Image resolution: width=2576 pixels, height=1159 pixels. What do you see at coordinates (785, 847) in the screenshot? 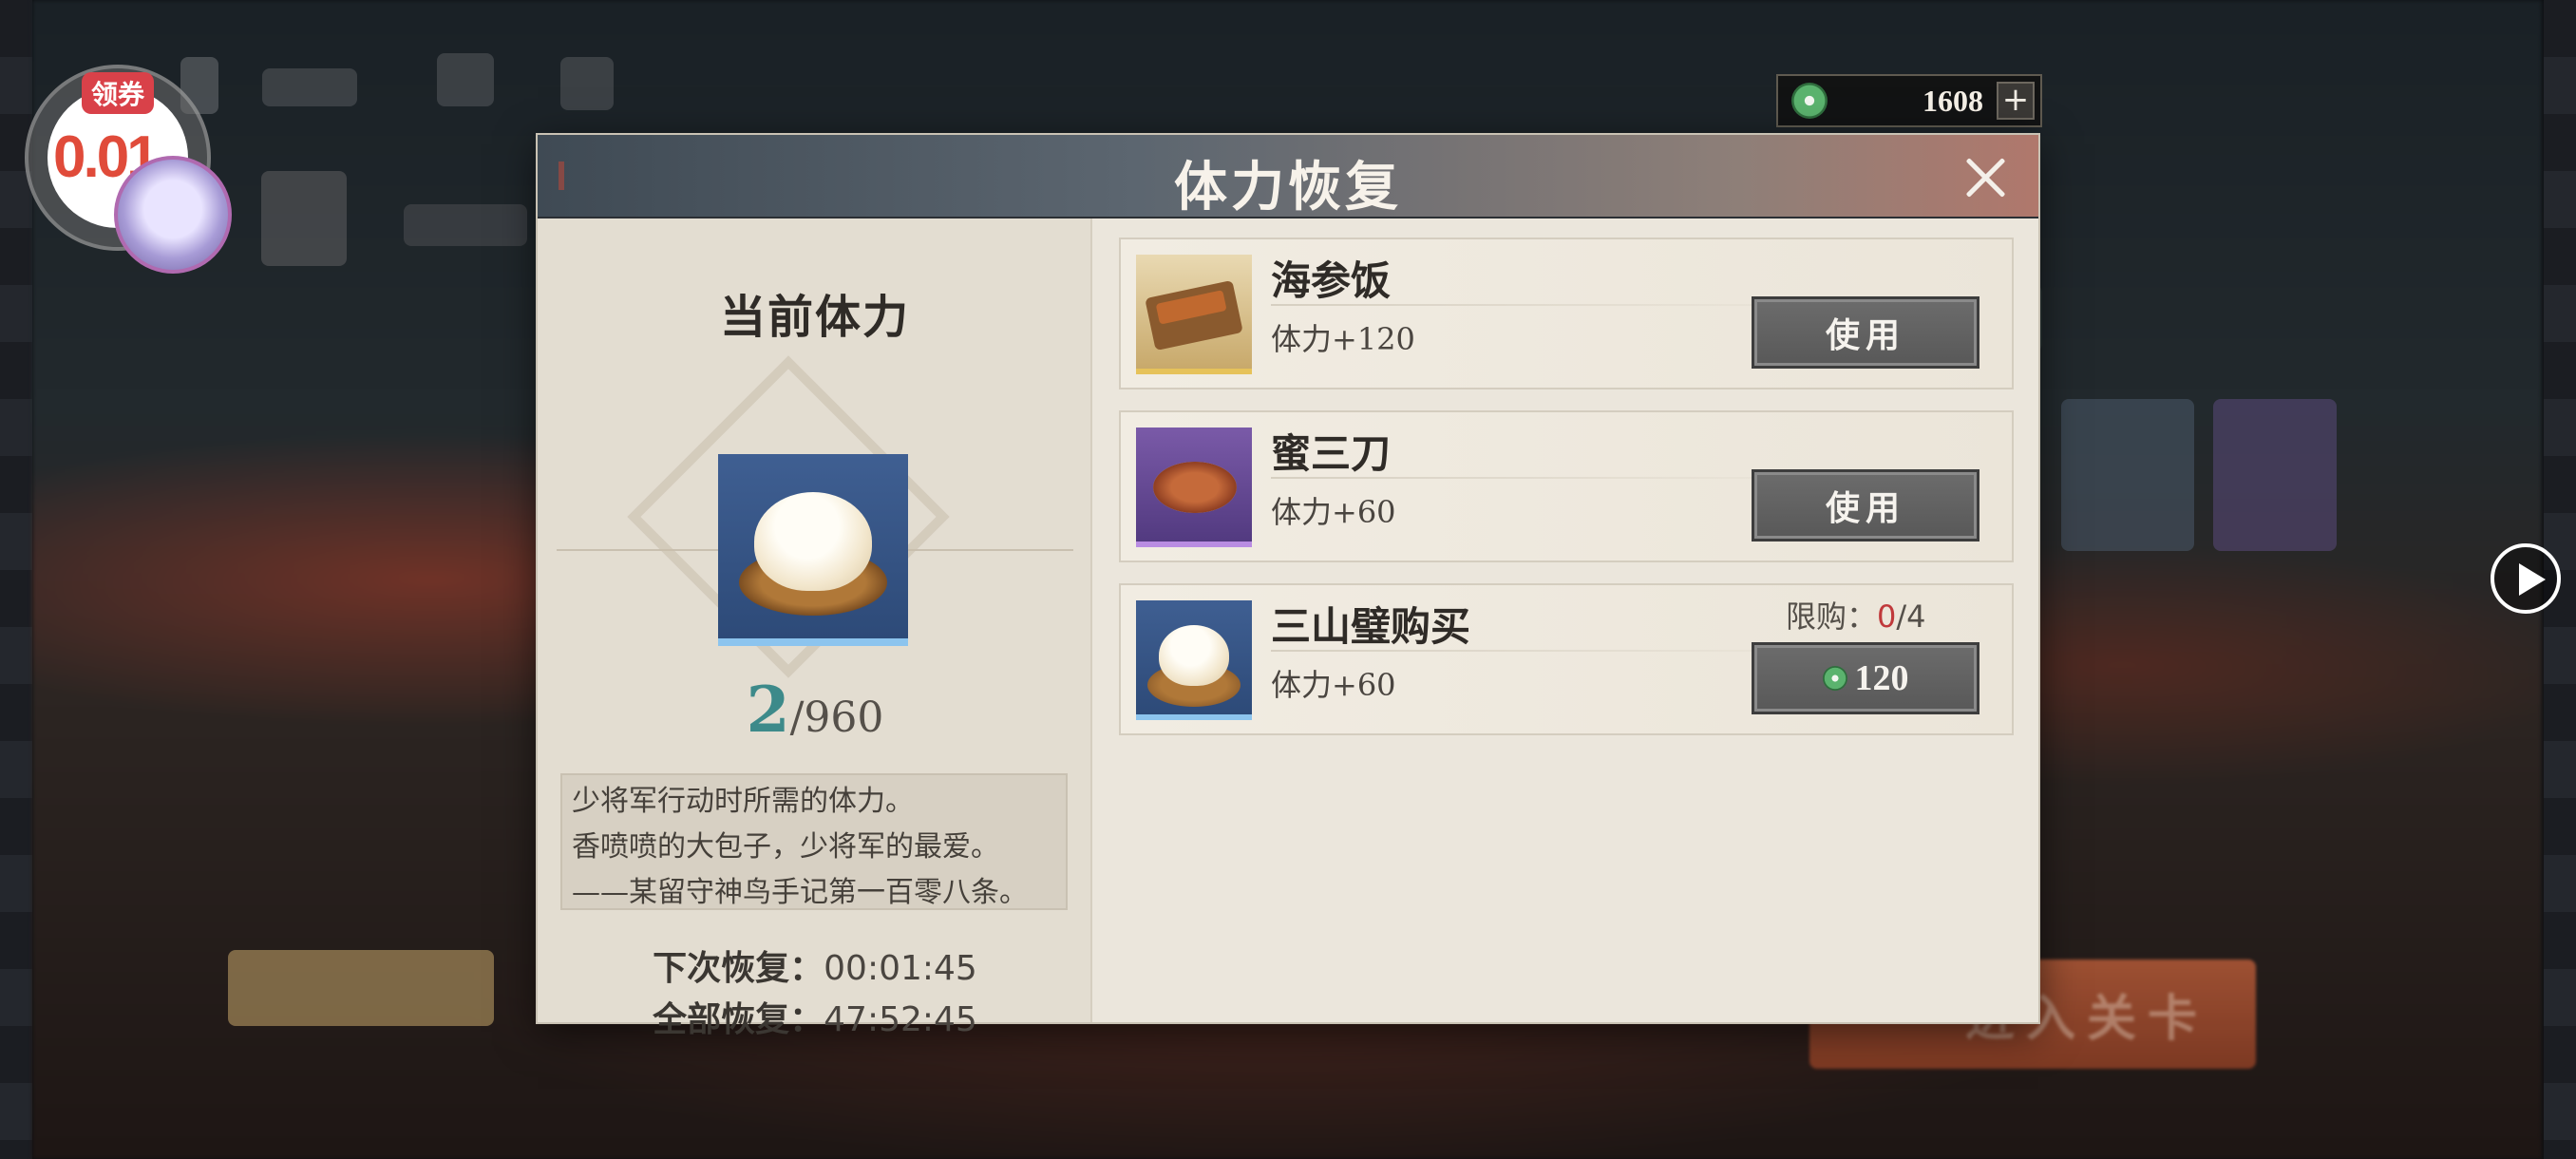
I see `description-line: 香喷喷的大包子，少将军的最爱。` at bounding box center [785, 847].